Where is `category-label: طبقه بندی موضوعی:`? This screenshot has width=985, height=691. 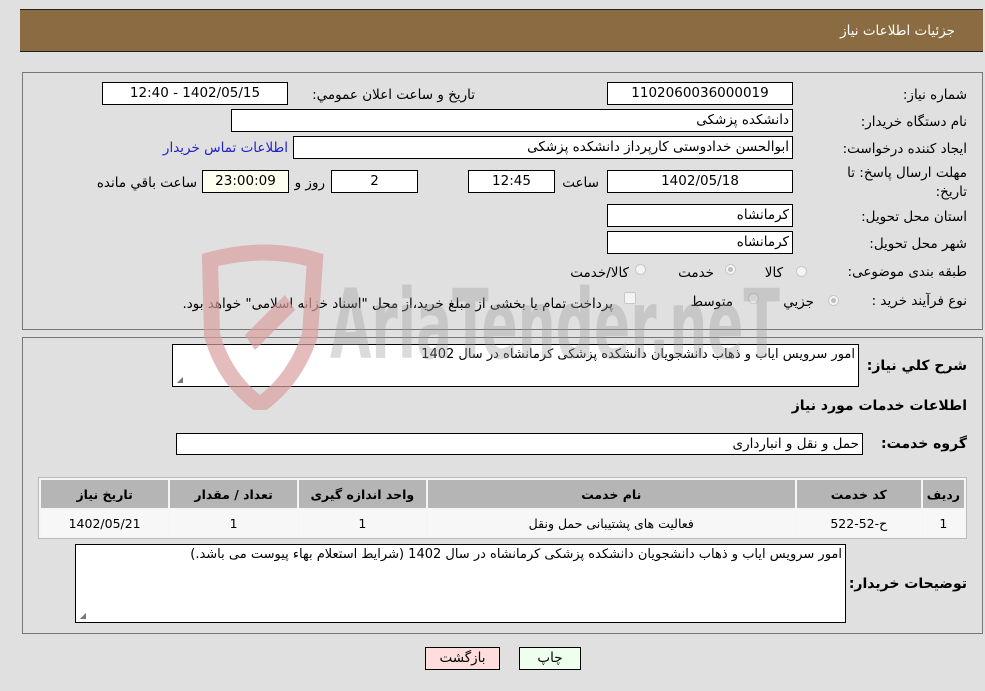
category-label: طبقه بندی موضوعی: is located at coordinates (907, 272).